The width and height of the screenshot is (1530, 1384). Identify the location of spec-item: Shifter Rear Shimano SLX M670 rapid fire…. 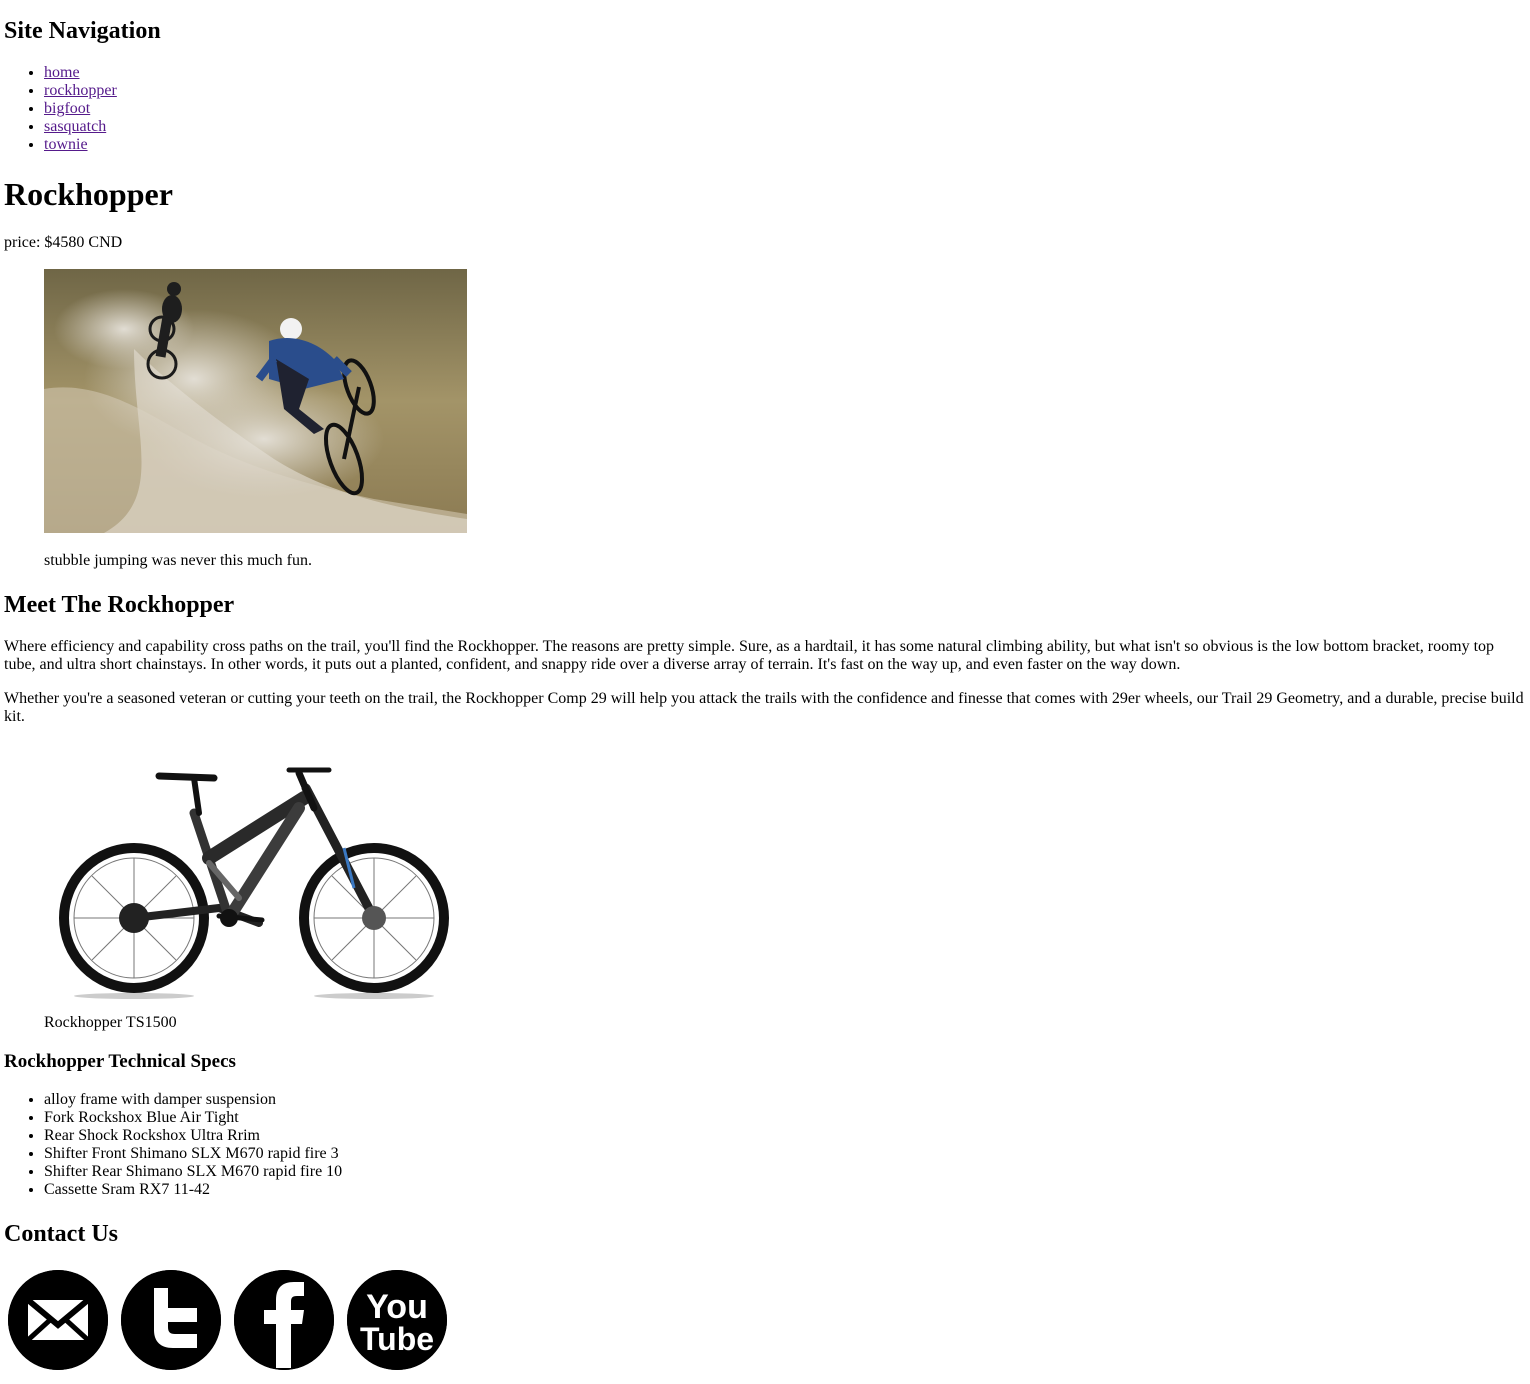
(193, 1172).